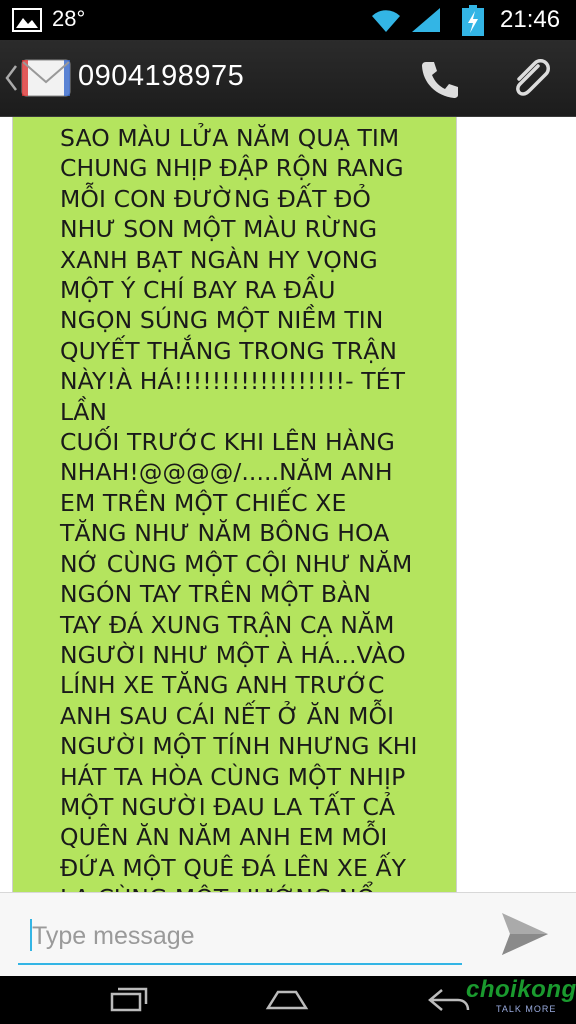  Describe the element at coordinates (386, 21) in the screenshot. I see `wifi-icon` at that location.